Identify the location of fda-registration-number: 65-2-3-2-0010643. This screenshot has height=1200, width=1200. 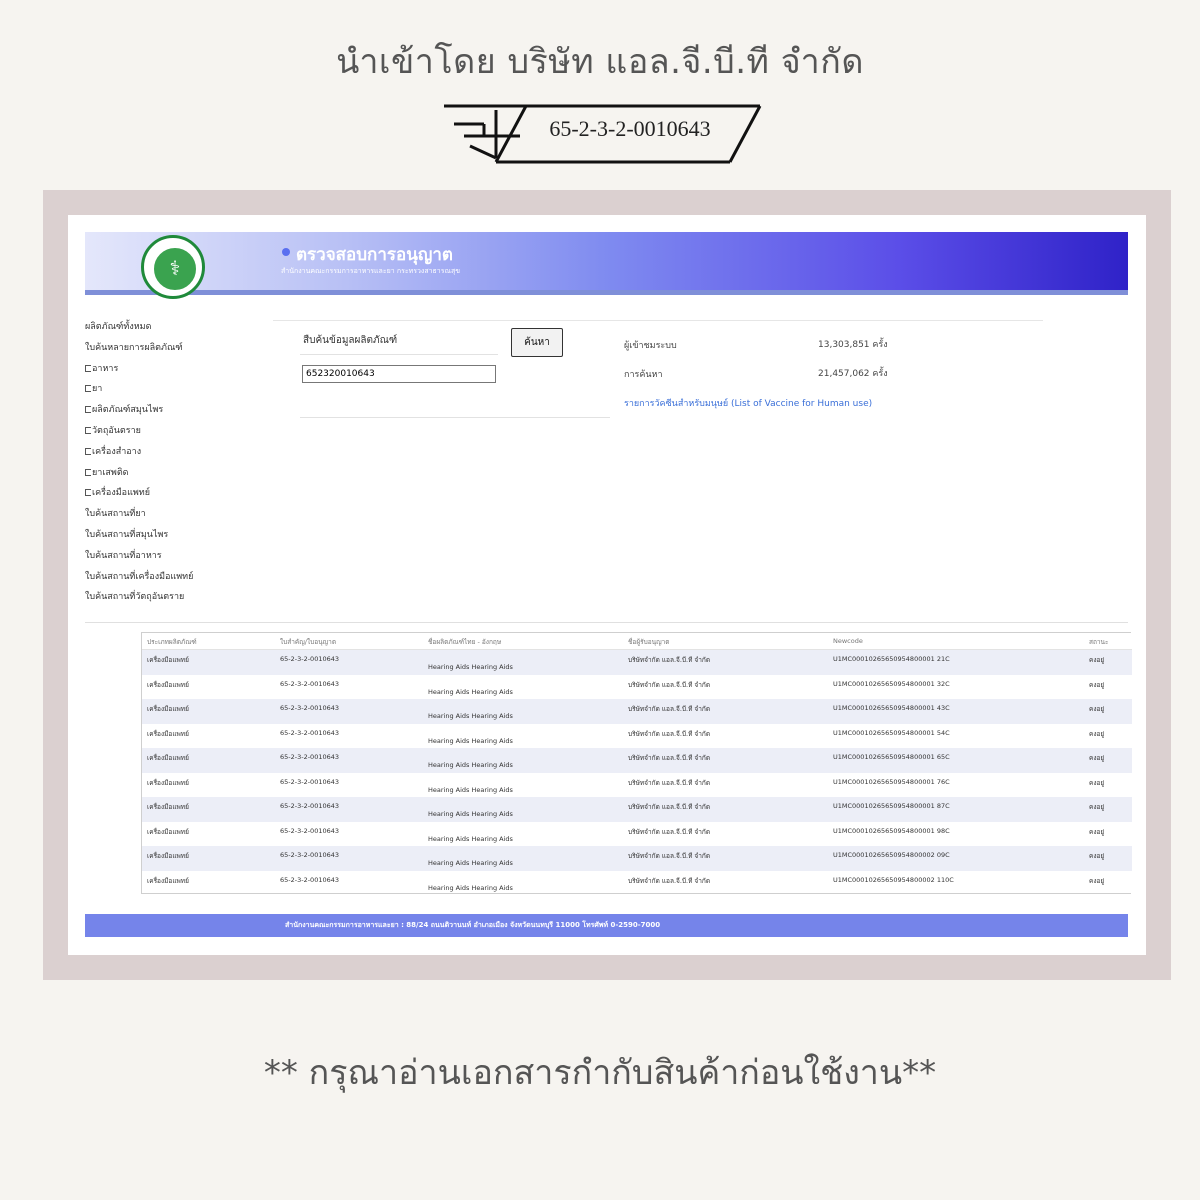
(630, 128).